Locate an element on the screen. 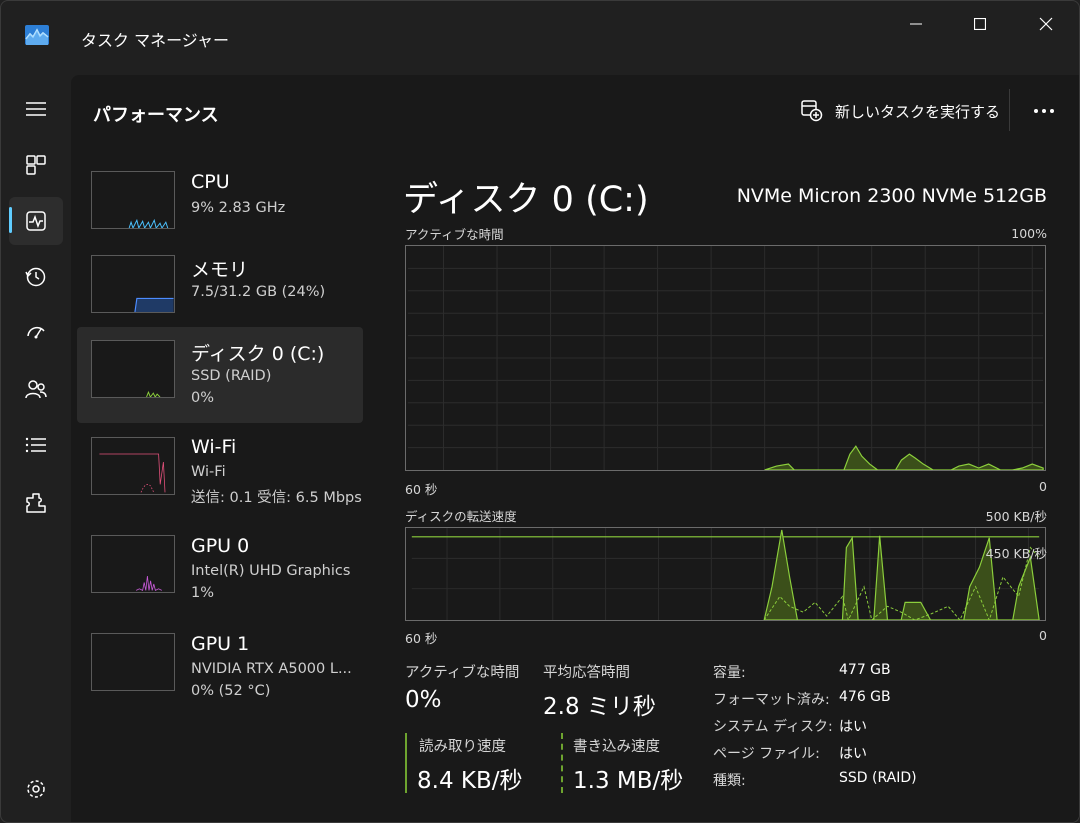 This screenshot has height=823, width=1080. transfer-chart-label: ディスクの転送速度 is located at coordinates (461, 516).